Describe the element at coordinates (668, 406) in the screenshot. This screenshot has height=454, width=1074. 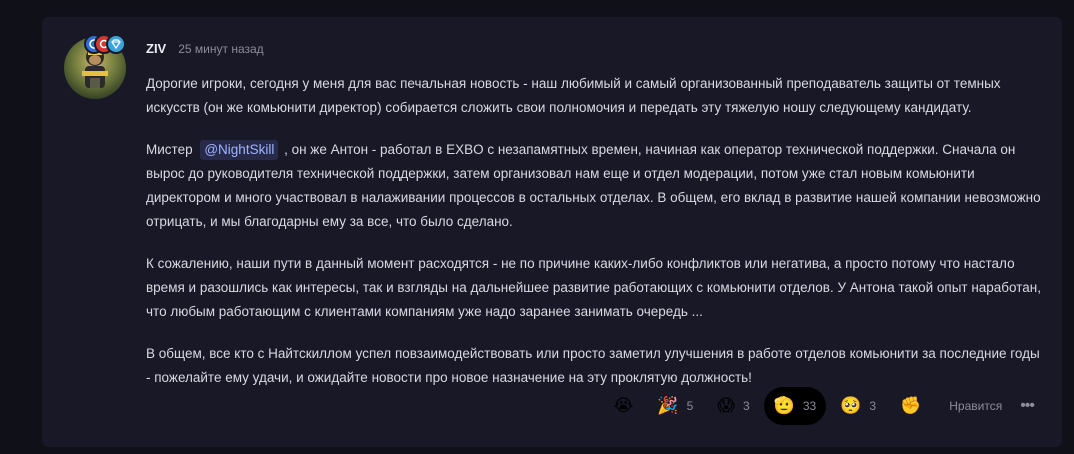
I see `party-popper-icon: 🎉` at that location.